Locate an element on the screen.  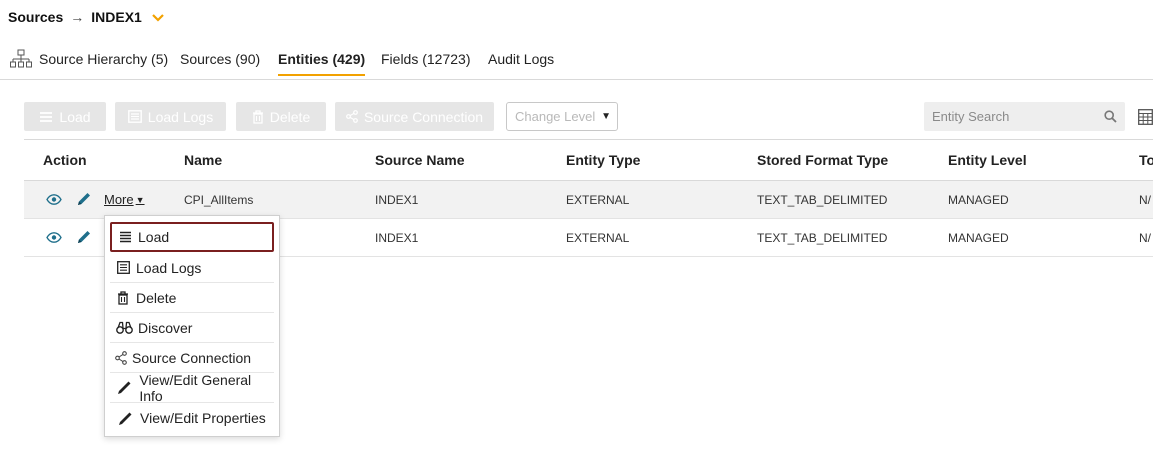
more-dropdown: More ▼ is located at coordinates (124, 199).